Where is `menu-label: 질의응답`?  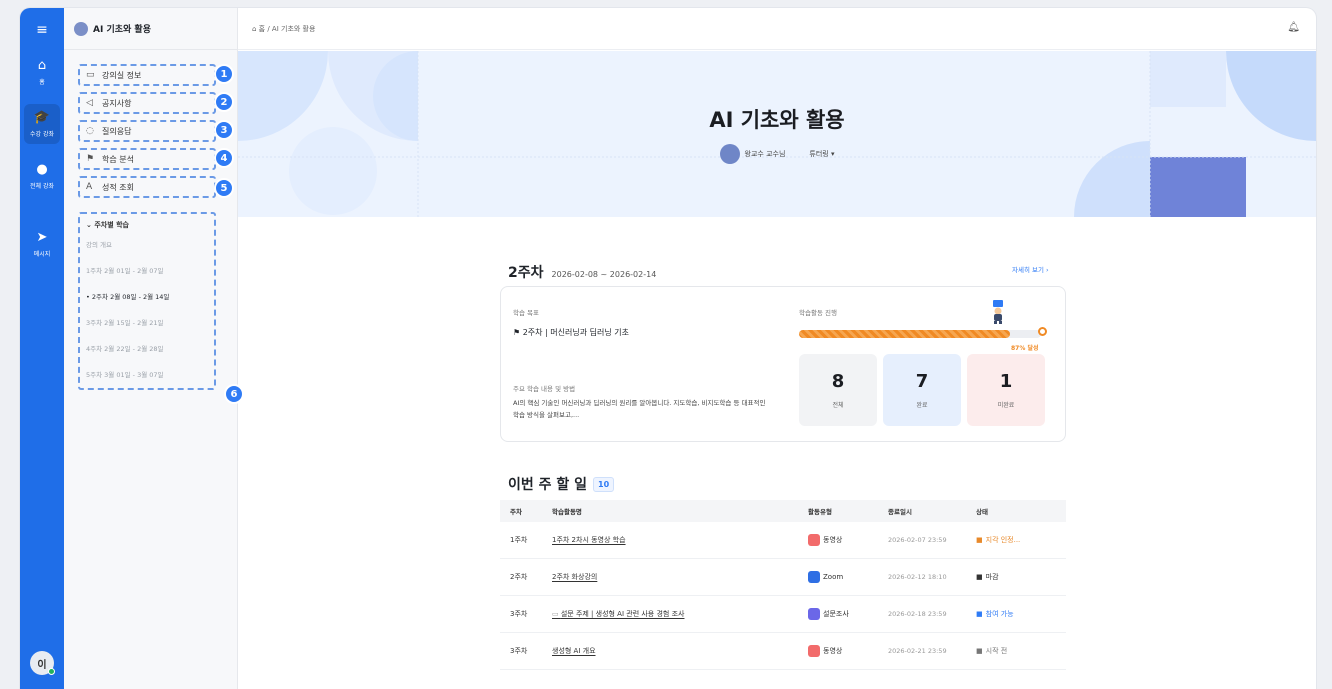 menu-label: 질의응답 is located at coordinates (117, 131).